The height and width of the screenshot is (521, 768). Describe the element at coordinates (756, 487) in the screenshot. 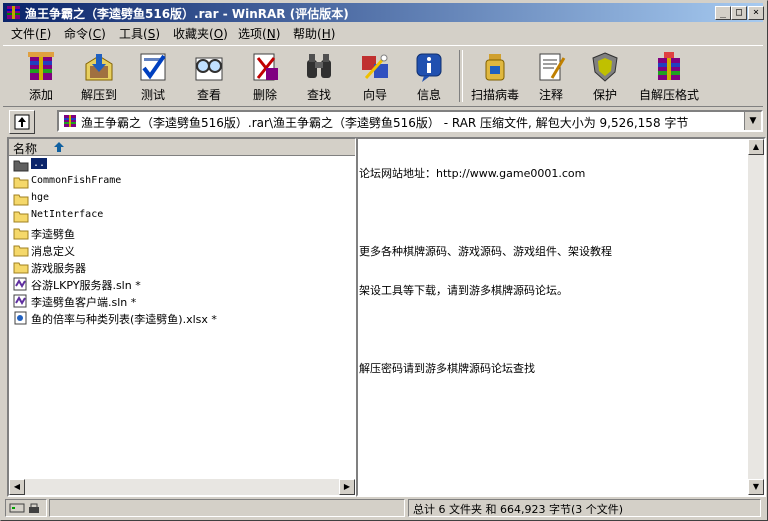

I see `scroll-down-button: ▼` at that location.